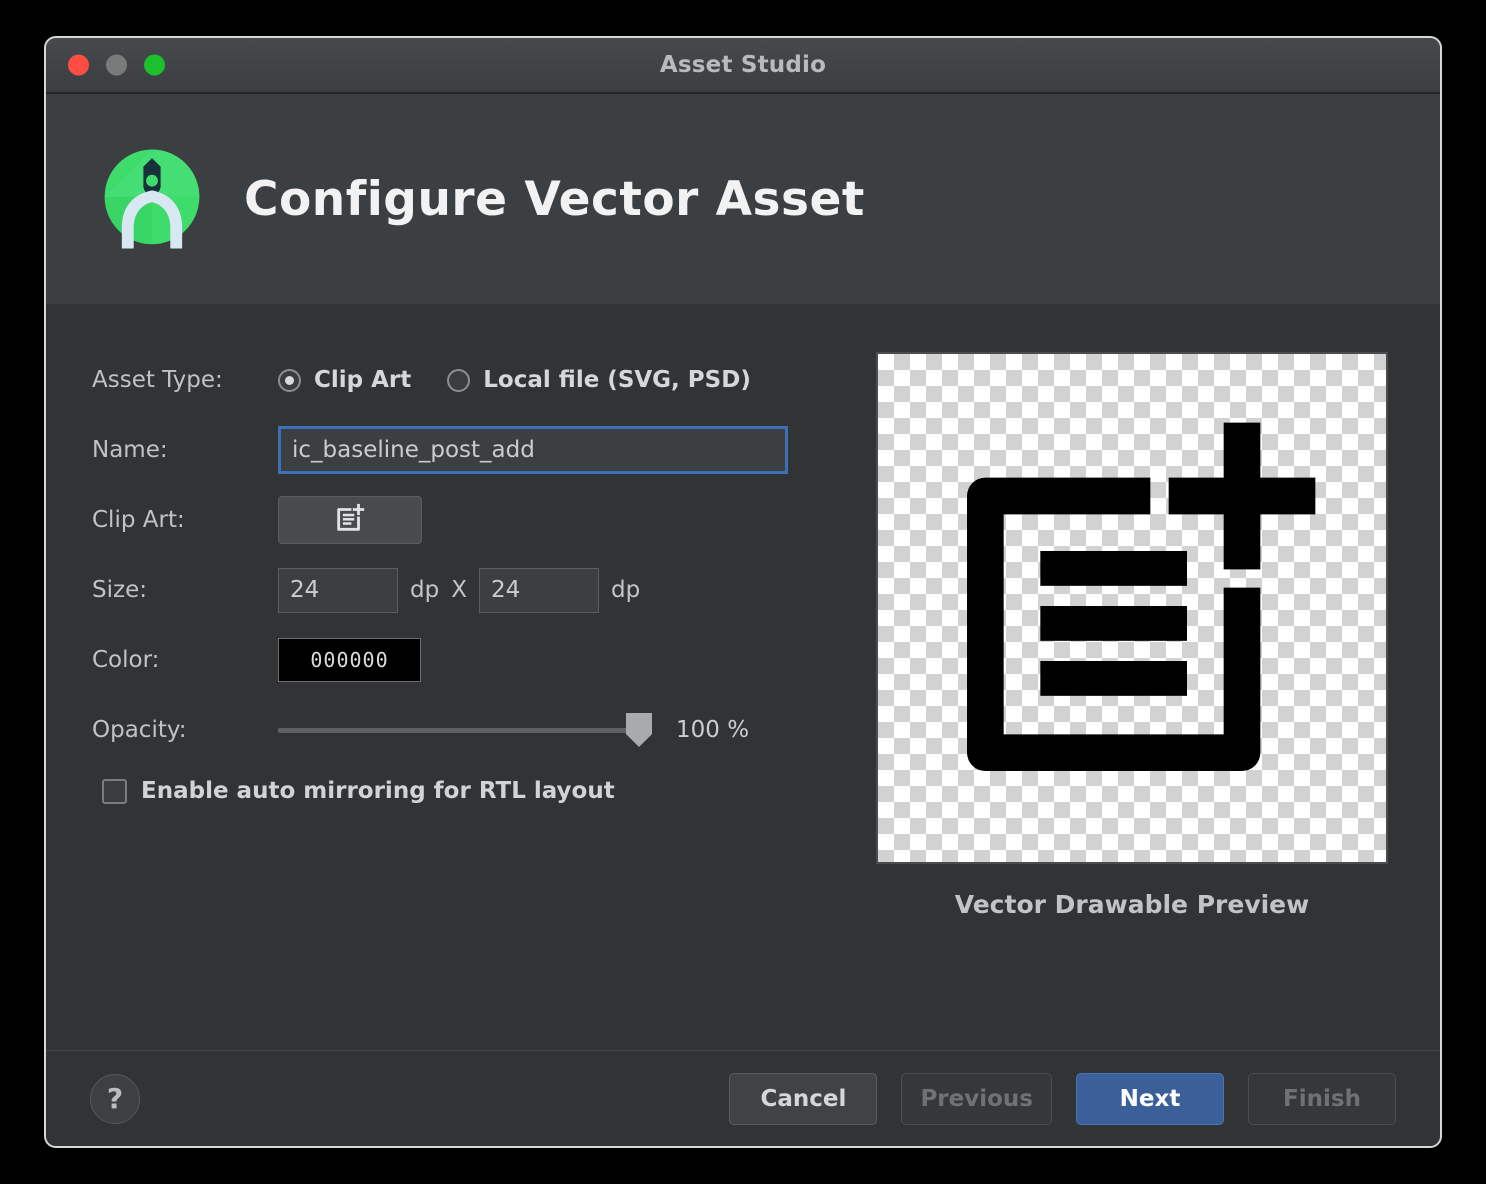  What do you see at coordinates (130, 450) in the screenshot?
I see `name-label: Name:` at bounding box center [130, 450].